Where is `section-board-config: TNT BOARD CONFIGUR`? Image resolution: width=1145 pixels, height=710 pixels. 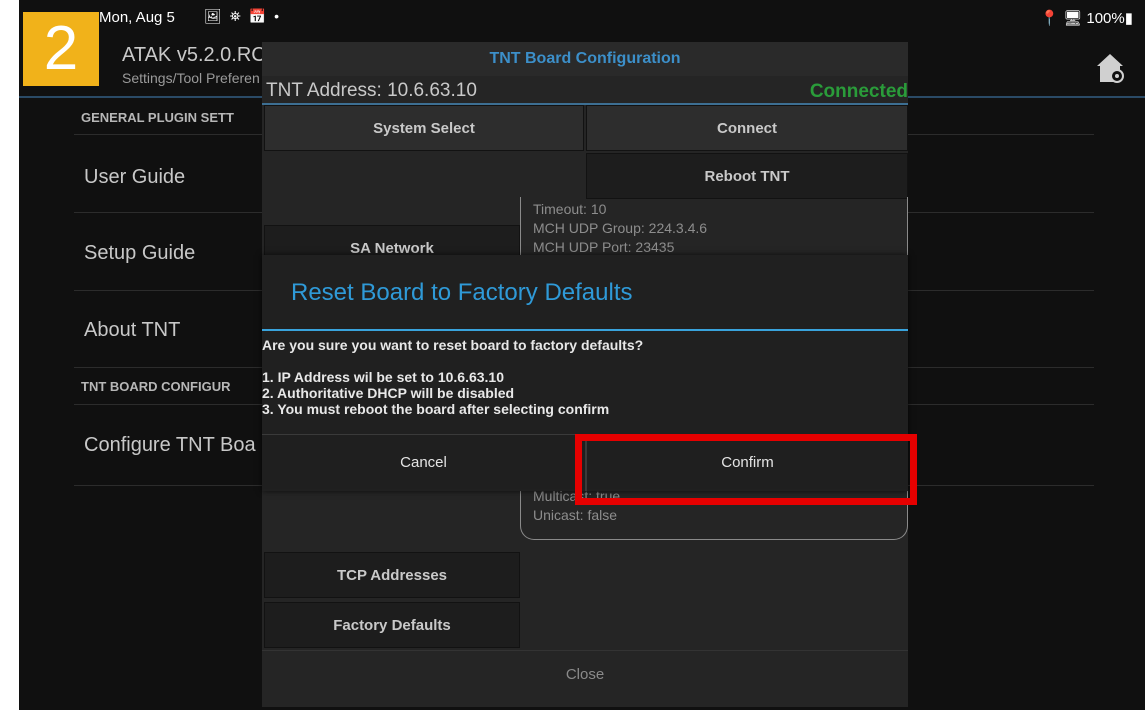 section-board-config: TNT BOARD CONFIGUR is located at coordinates (156, 386).